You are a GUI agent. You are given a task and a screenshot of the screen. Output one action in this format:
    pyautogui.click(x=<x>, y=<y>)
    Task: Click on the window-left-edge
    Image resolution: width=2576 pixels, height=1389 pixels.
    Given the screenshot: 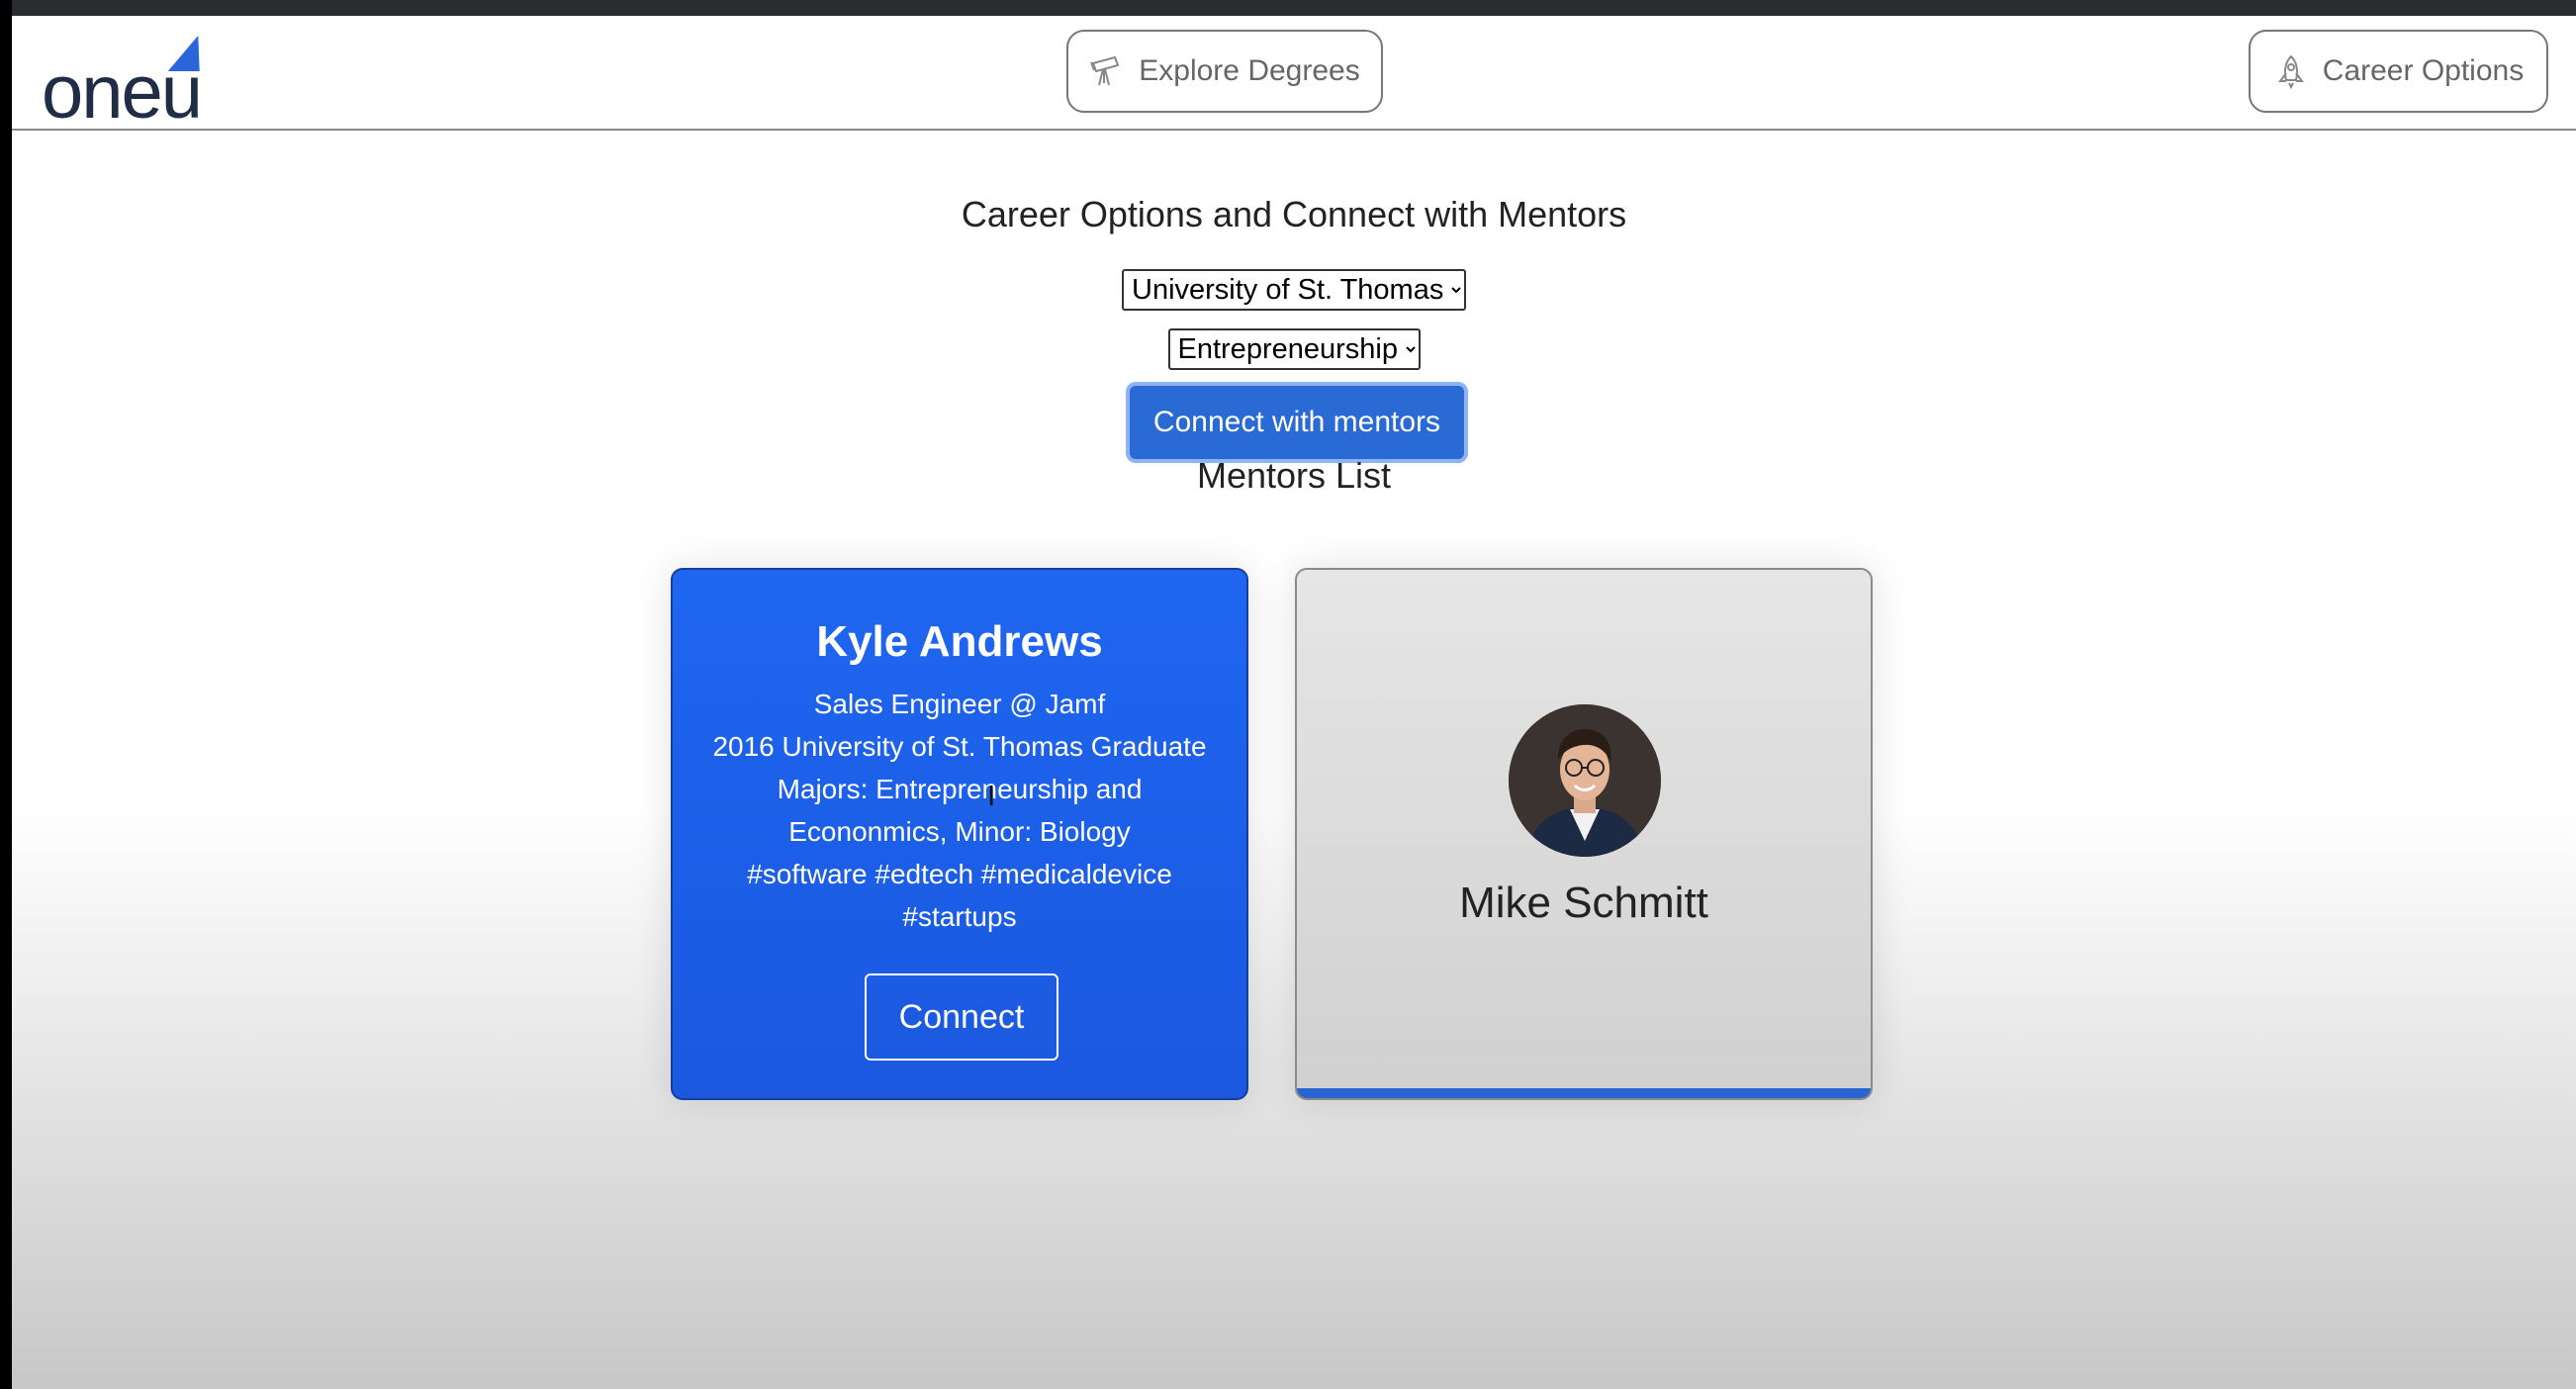 What is the action you would take?
    pyautogui.click(x=6, y=694)
    